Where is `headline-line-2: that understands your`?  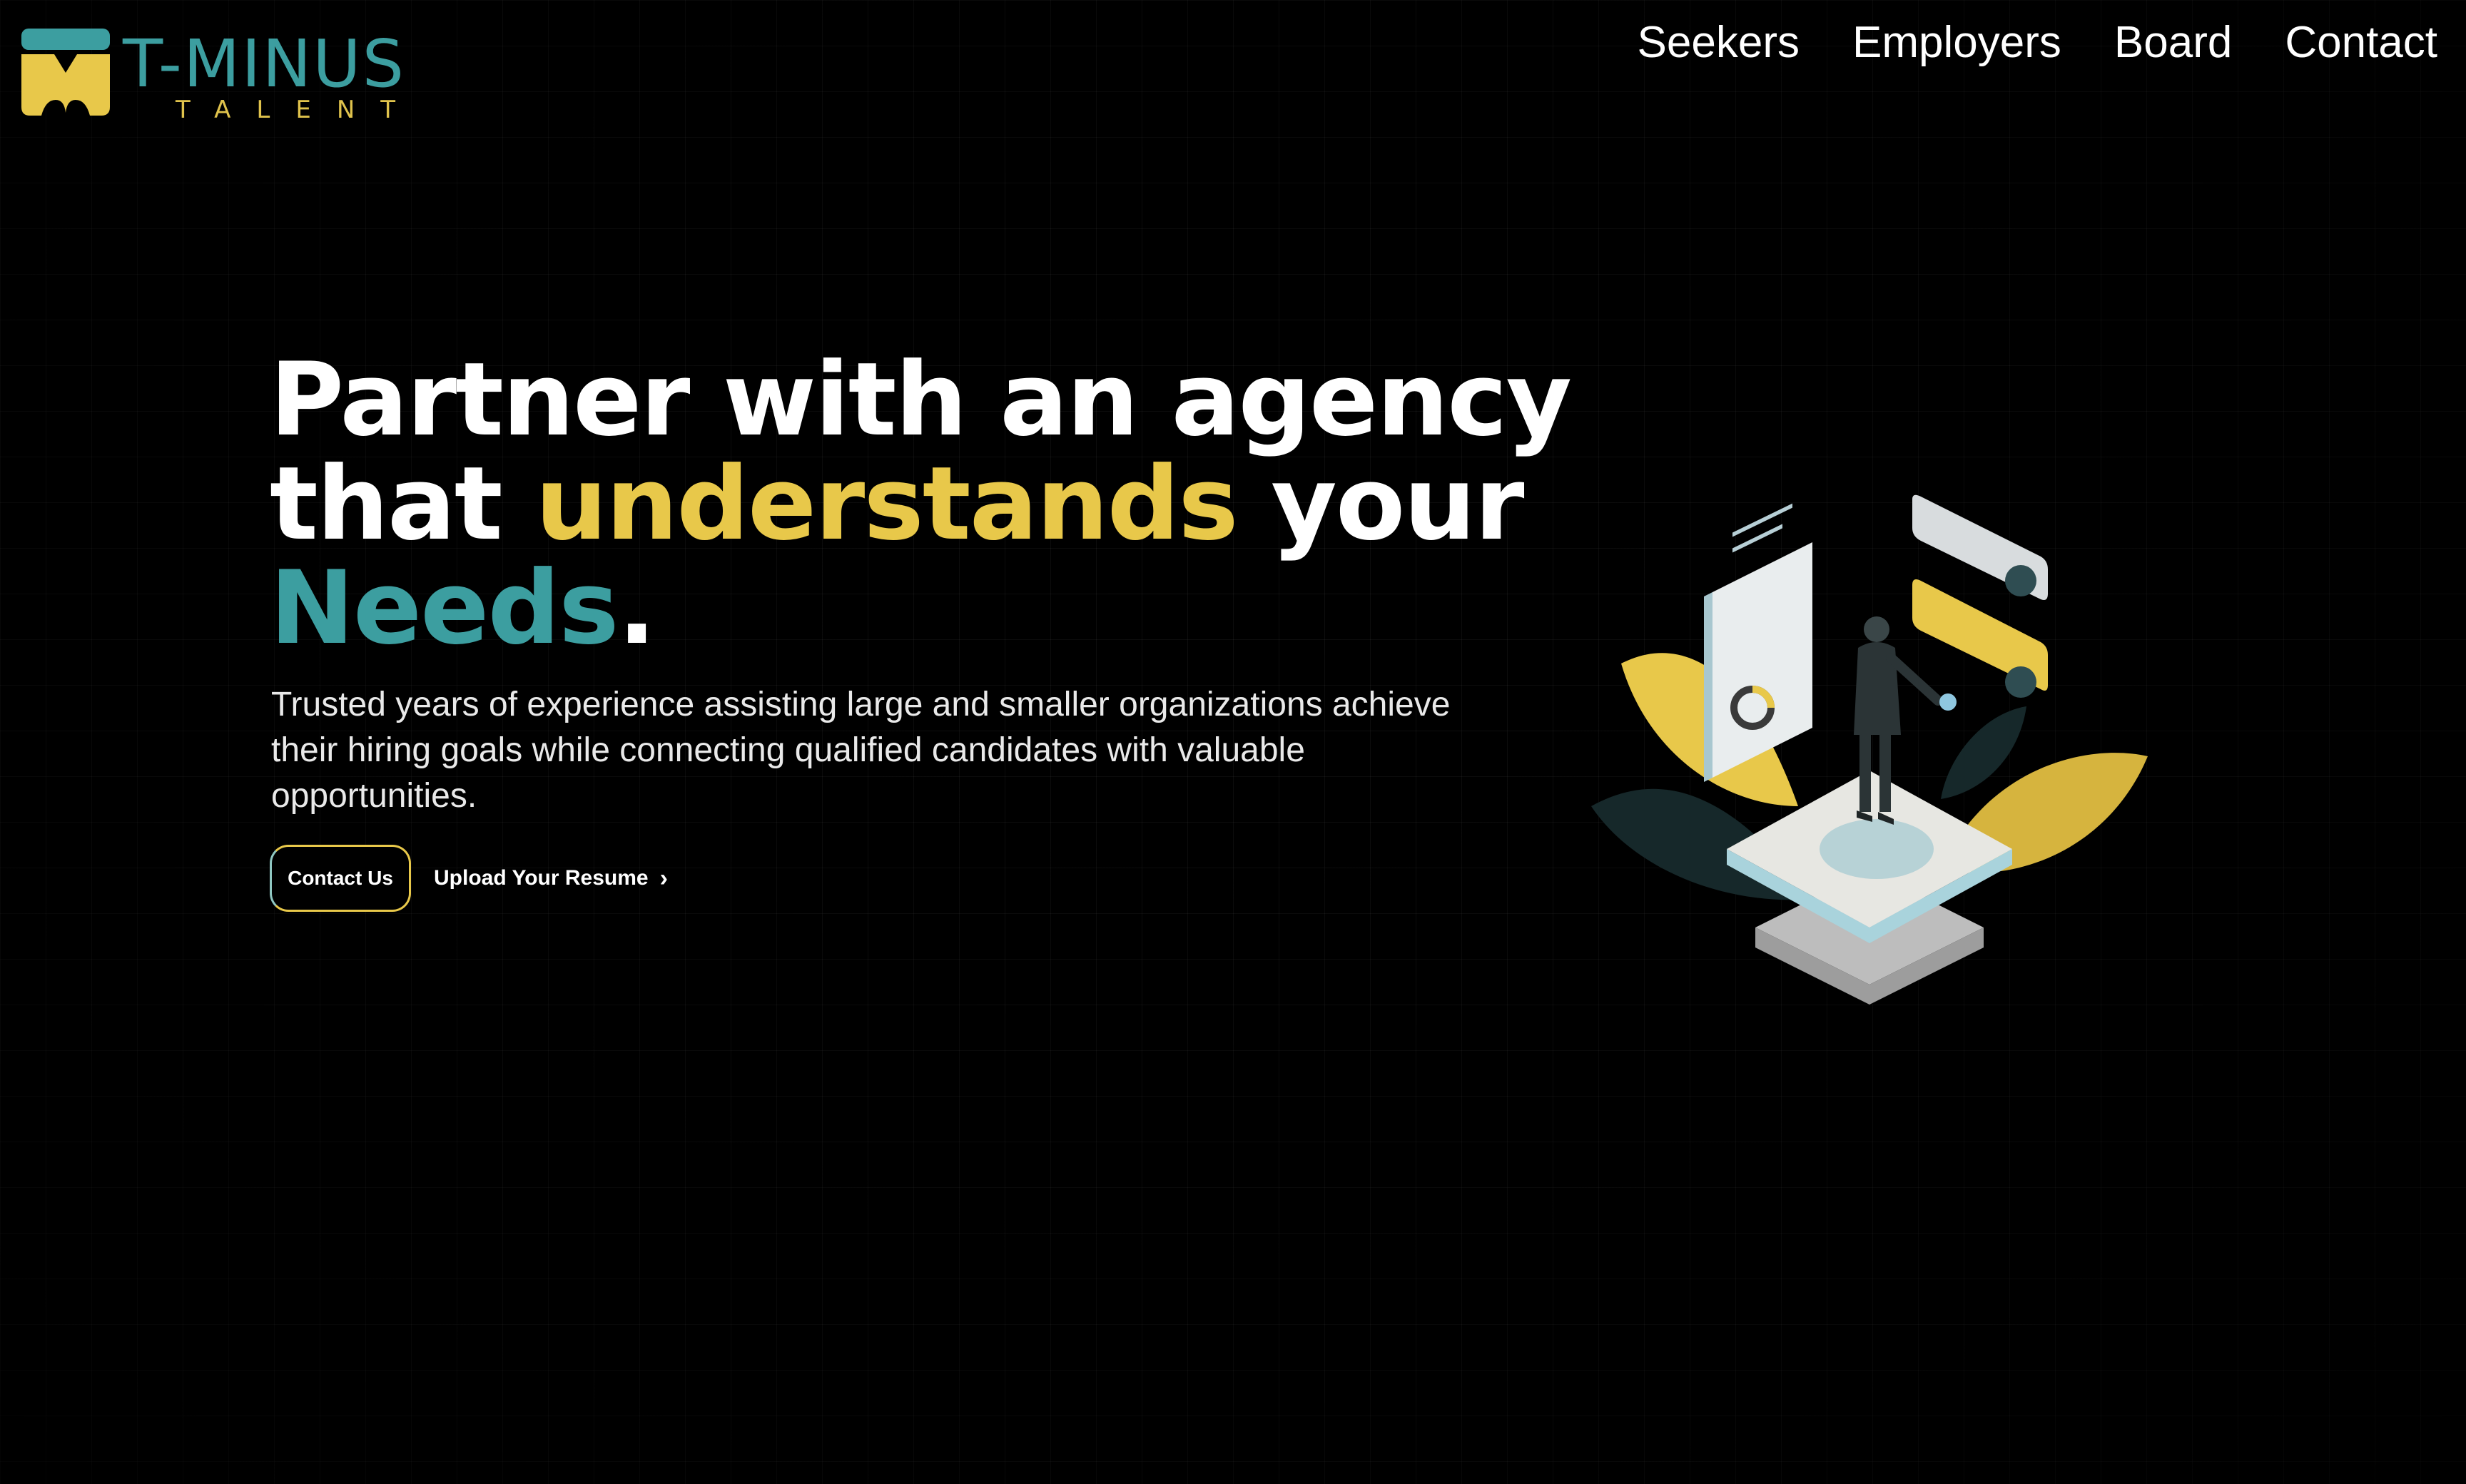
headline-line-2: that understands your is located at coordinates (912, 504).